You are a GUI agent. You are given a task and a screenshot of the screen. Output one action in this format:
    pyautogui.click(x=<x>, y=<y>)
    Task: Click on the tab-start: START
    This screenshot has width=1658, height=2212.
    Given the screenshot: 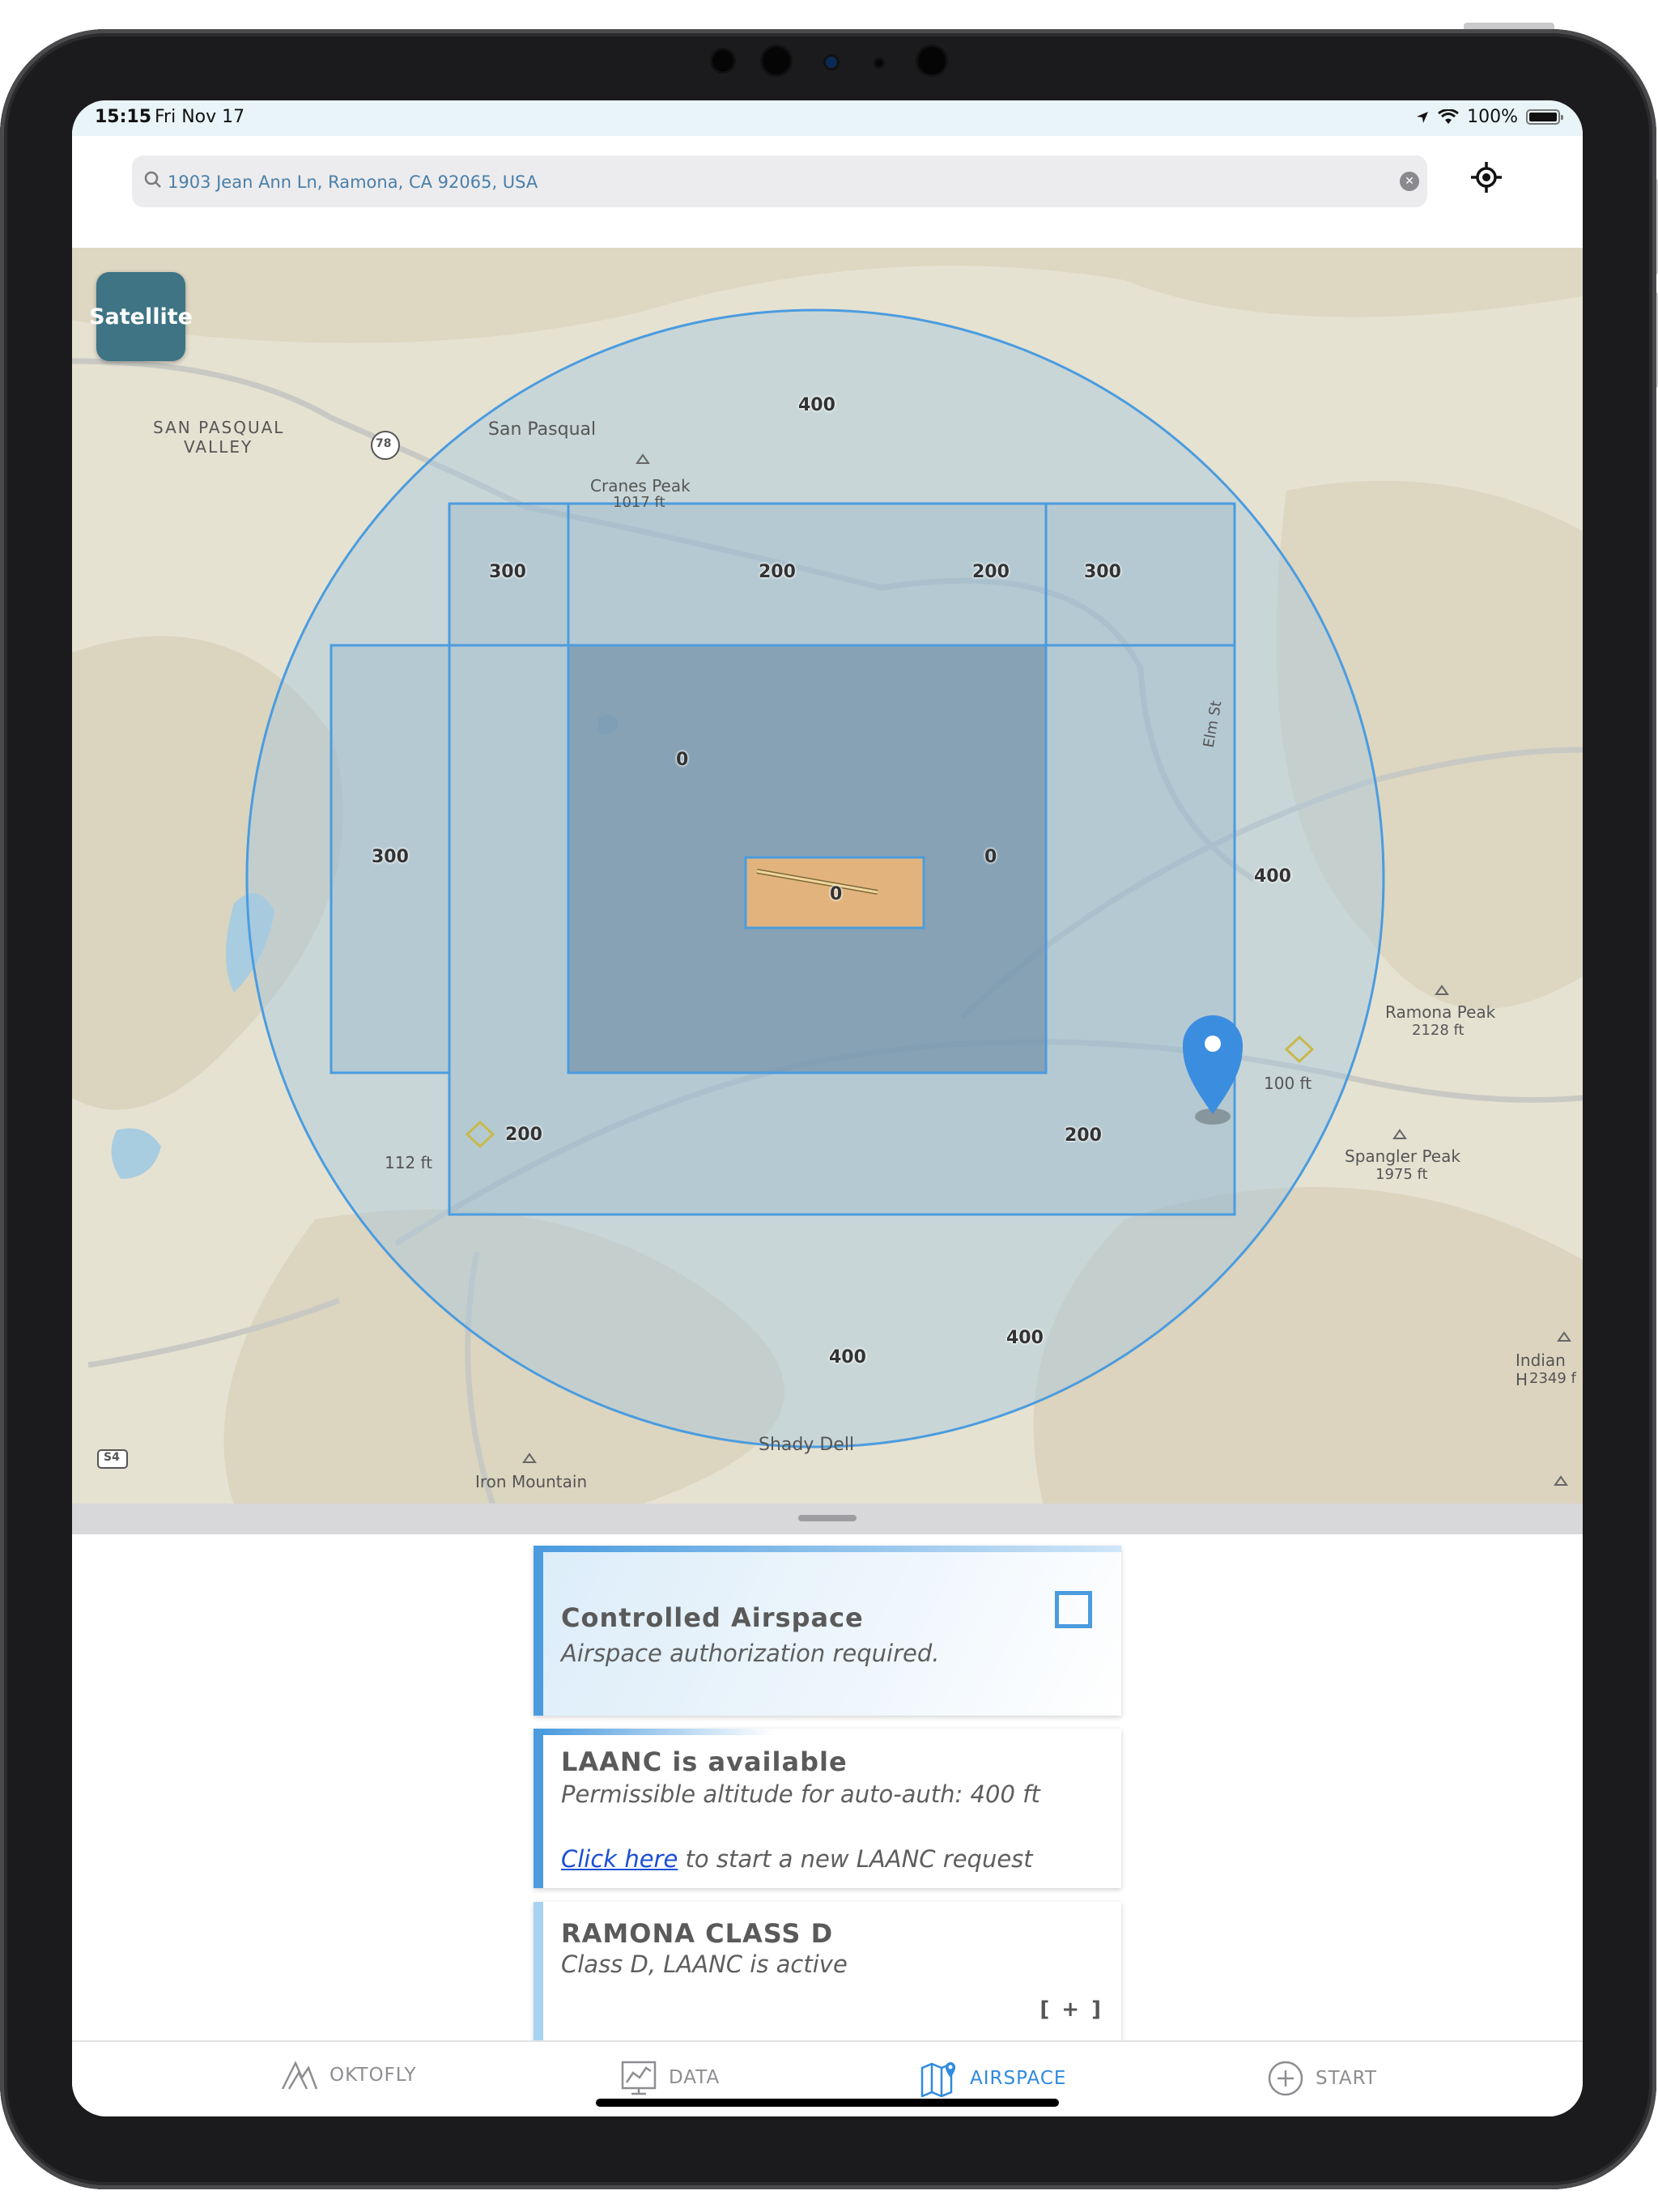 What is the action you would take?
    pyautogui.click(x=1322, y=2079)
    